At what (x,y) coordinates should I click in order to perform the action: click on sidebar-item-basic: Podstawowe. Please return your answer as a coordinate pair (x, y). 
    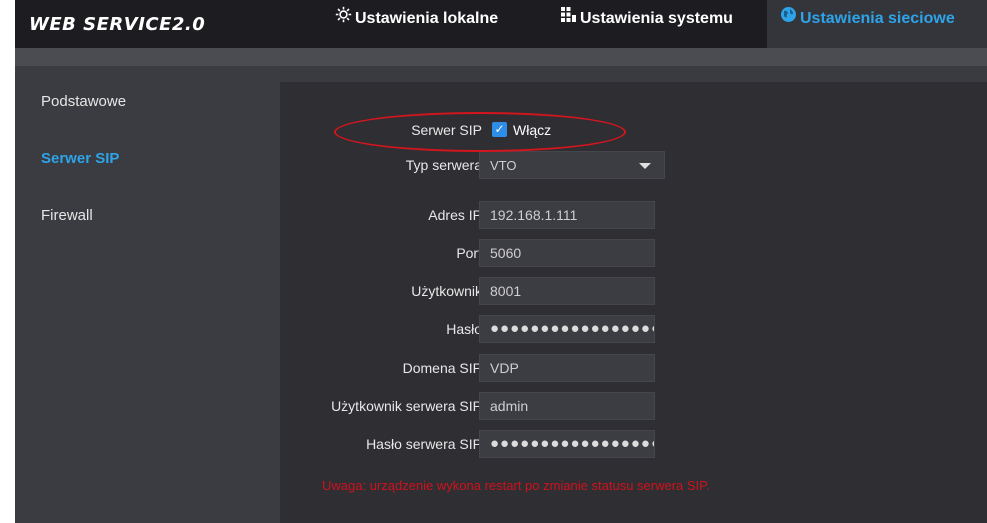
    Looking at the image, I should click on (83, 101).